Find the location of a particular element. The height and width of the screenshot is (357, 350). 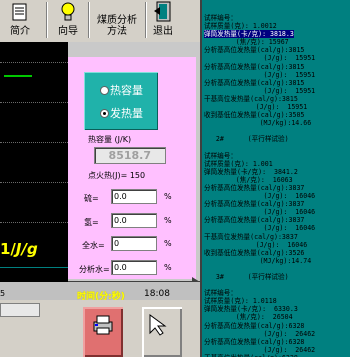

radio-heat-capacity-label: 热容量 is located at coordinates (126, 90).